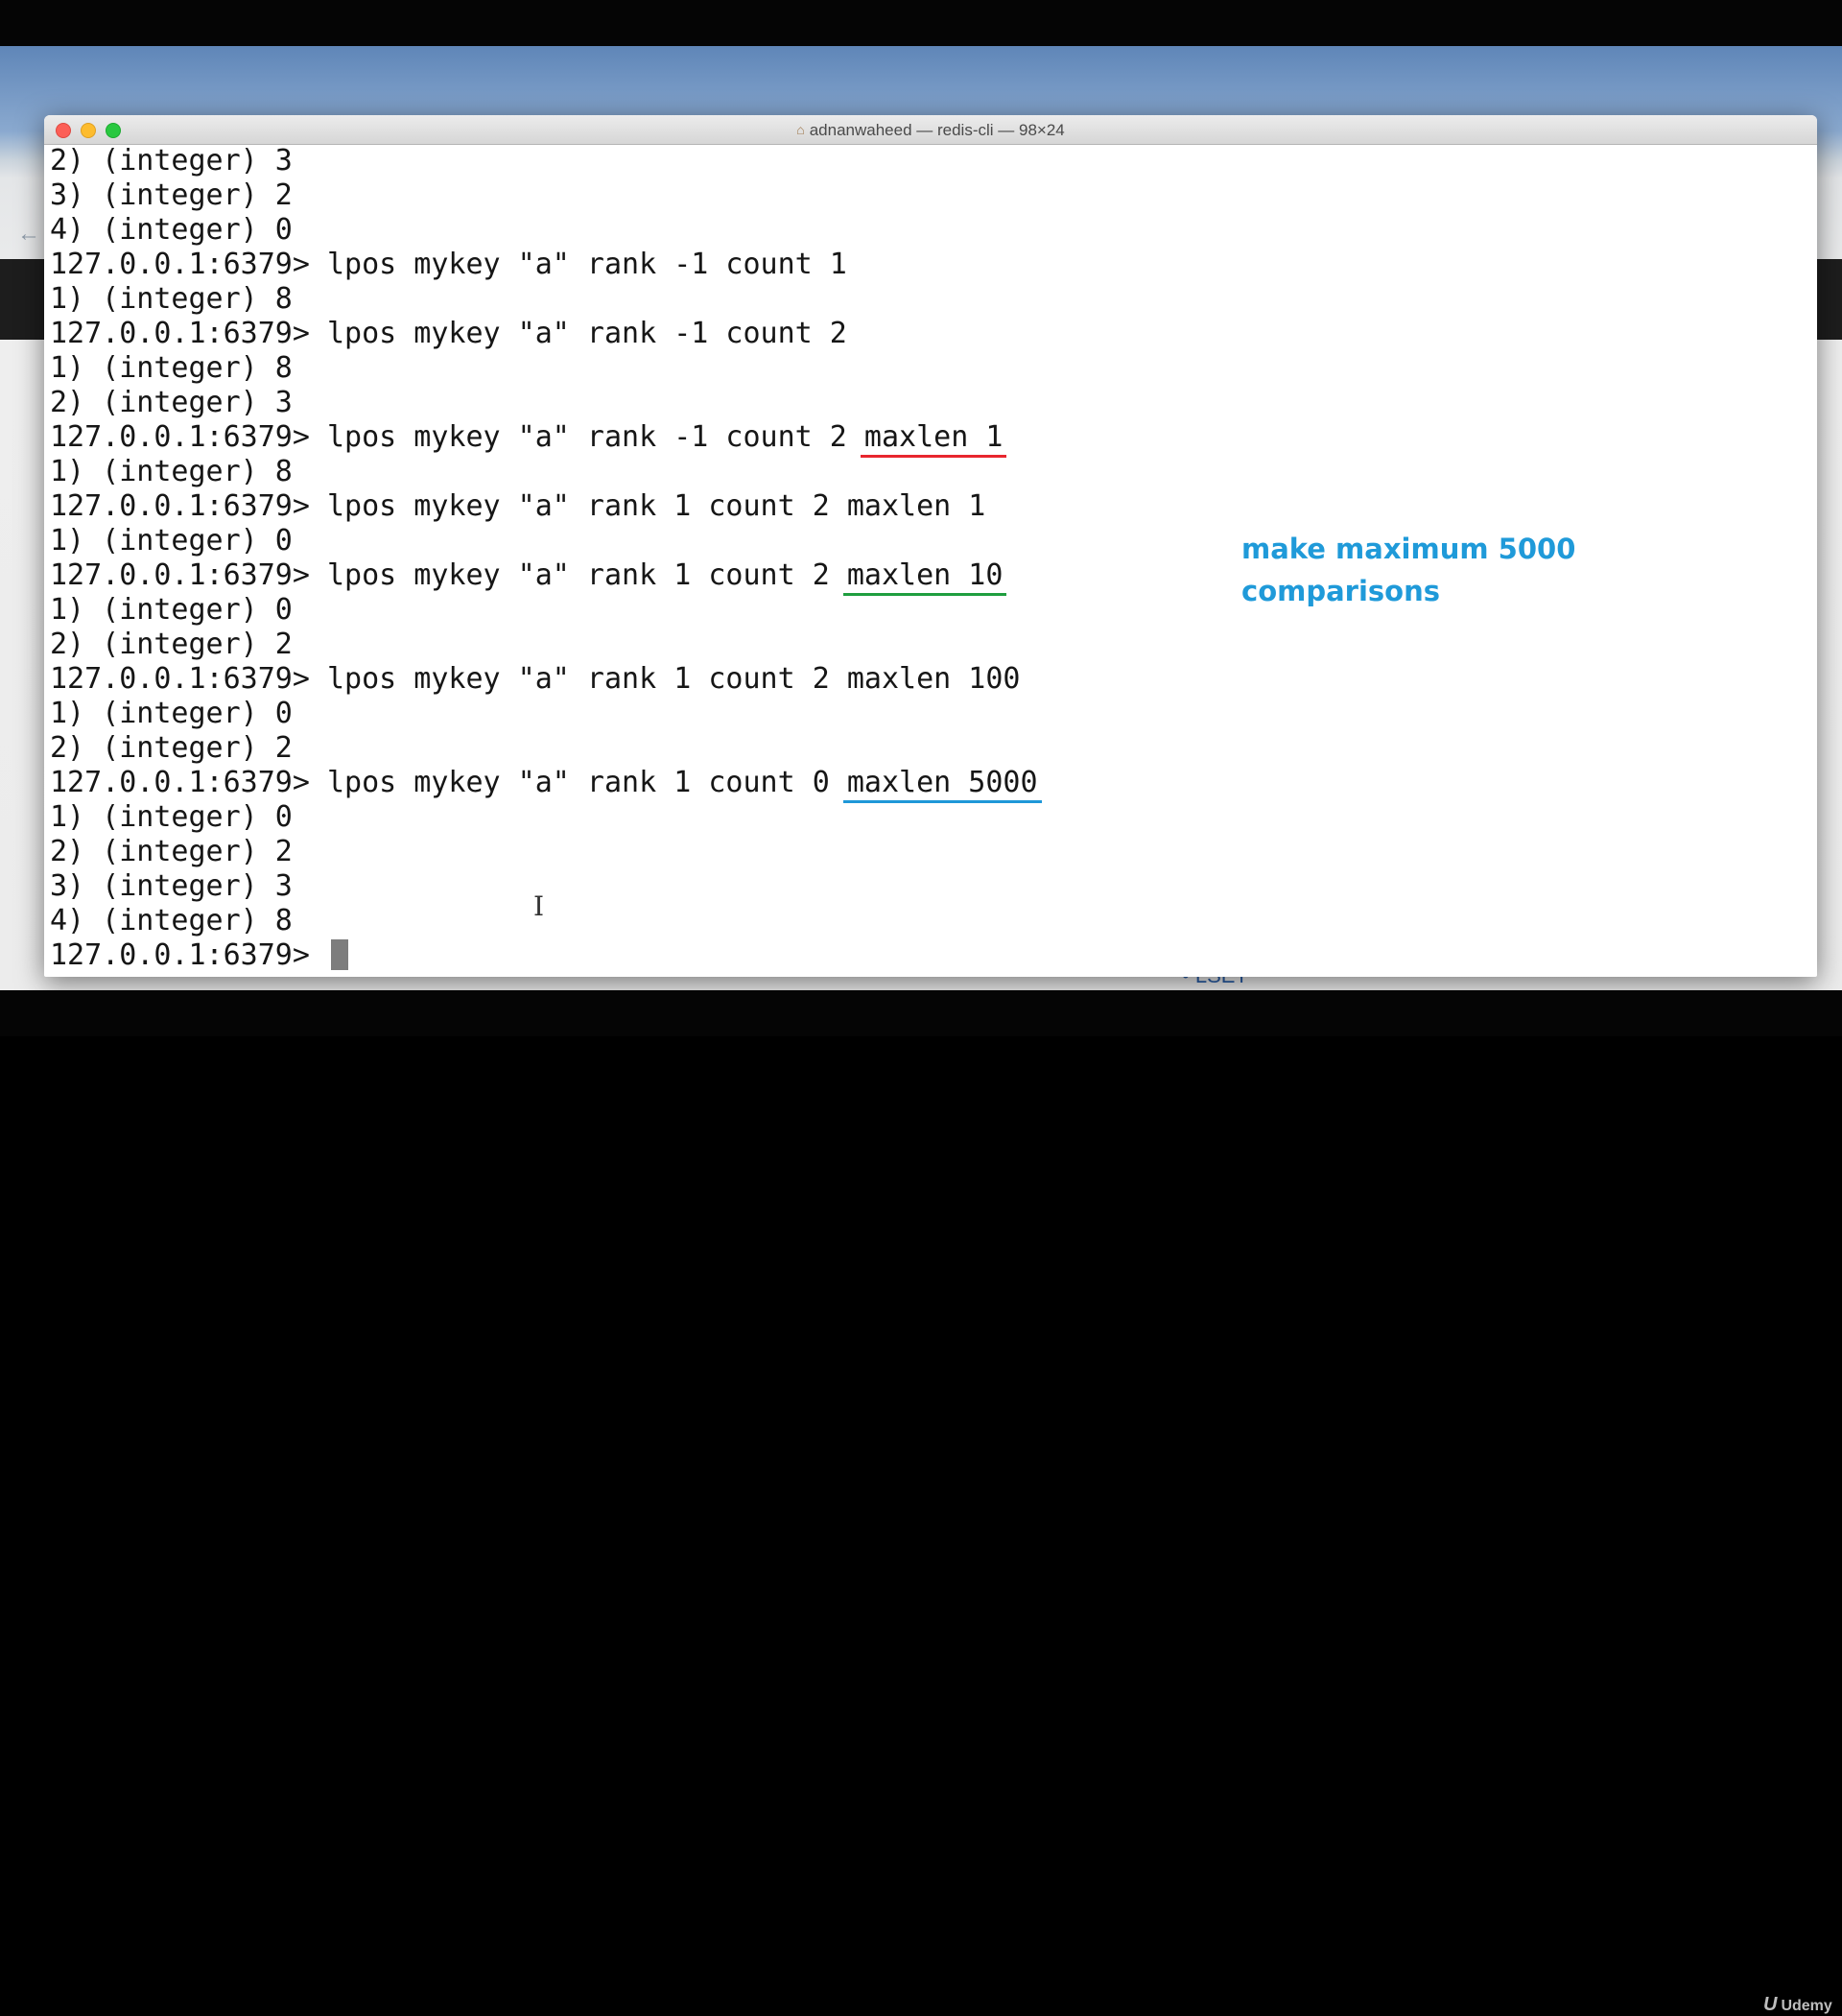  I want to click on terminal-line: 4) (integer) 0, so click(924, 230).